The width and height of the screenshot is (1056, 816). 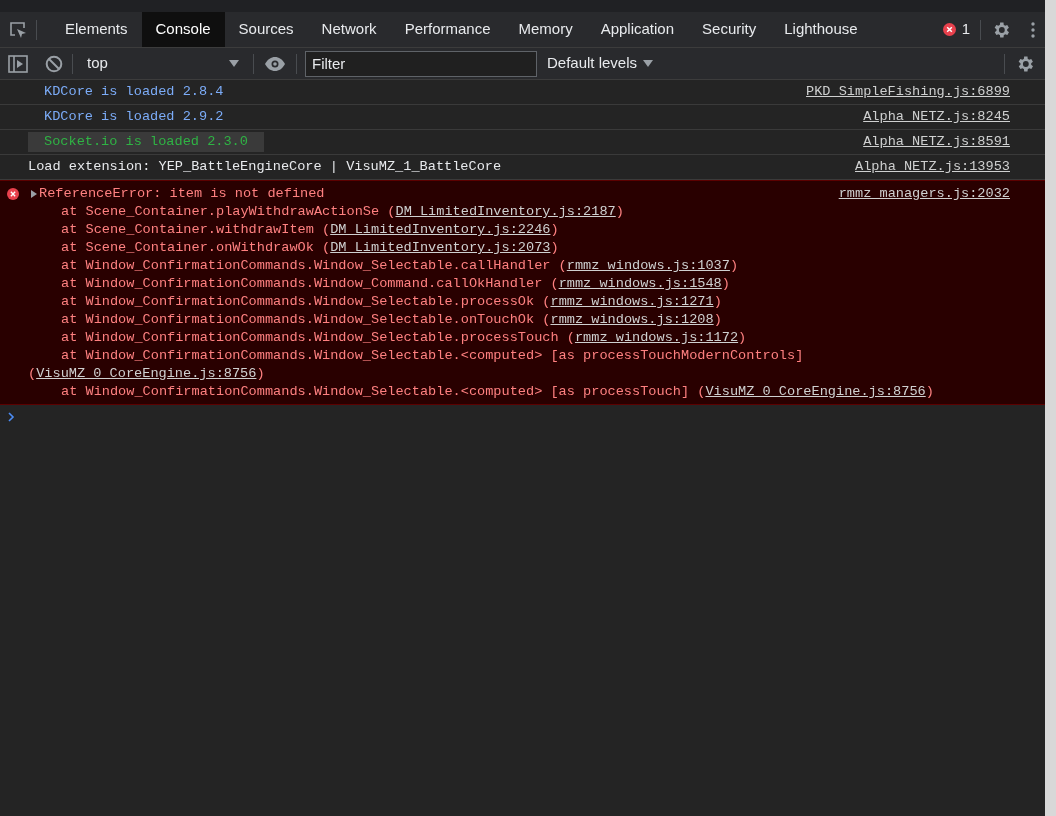 What do you see at coordinates (160, 63) in the screenshot?
I see `context-dropdown: top` at bounding box center [160, 63].